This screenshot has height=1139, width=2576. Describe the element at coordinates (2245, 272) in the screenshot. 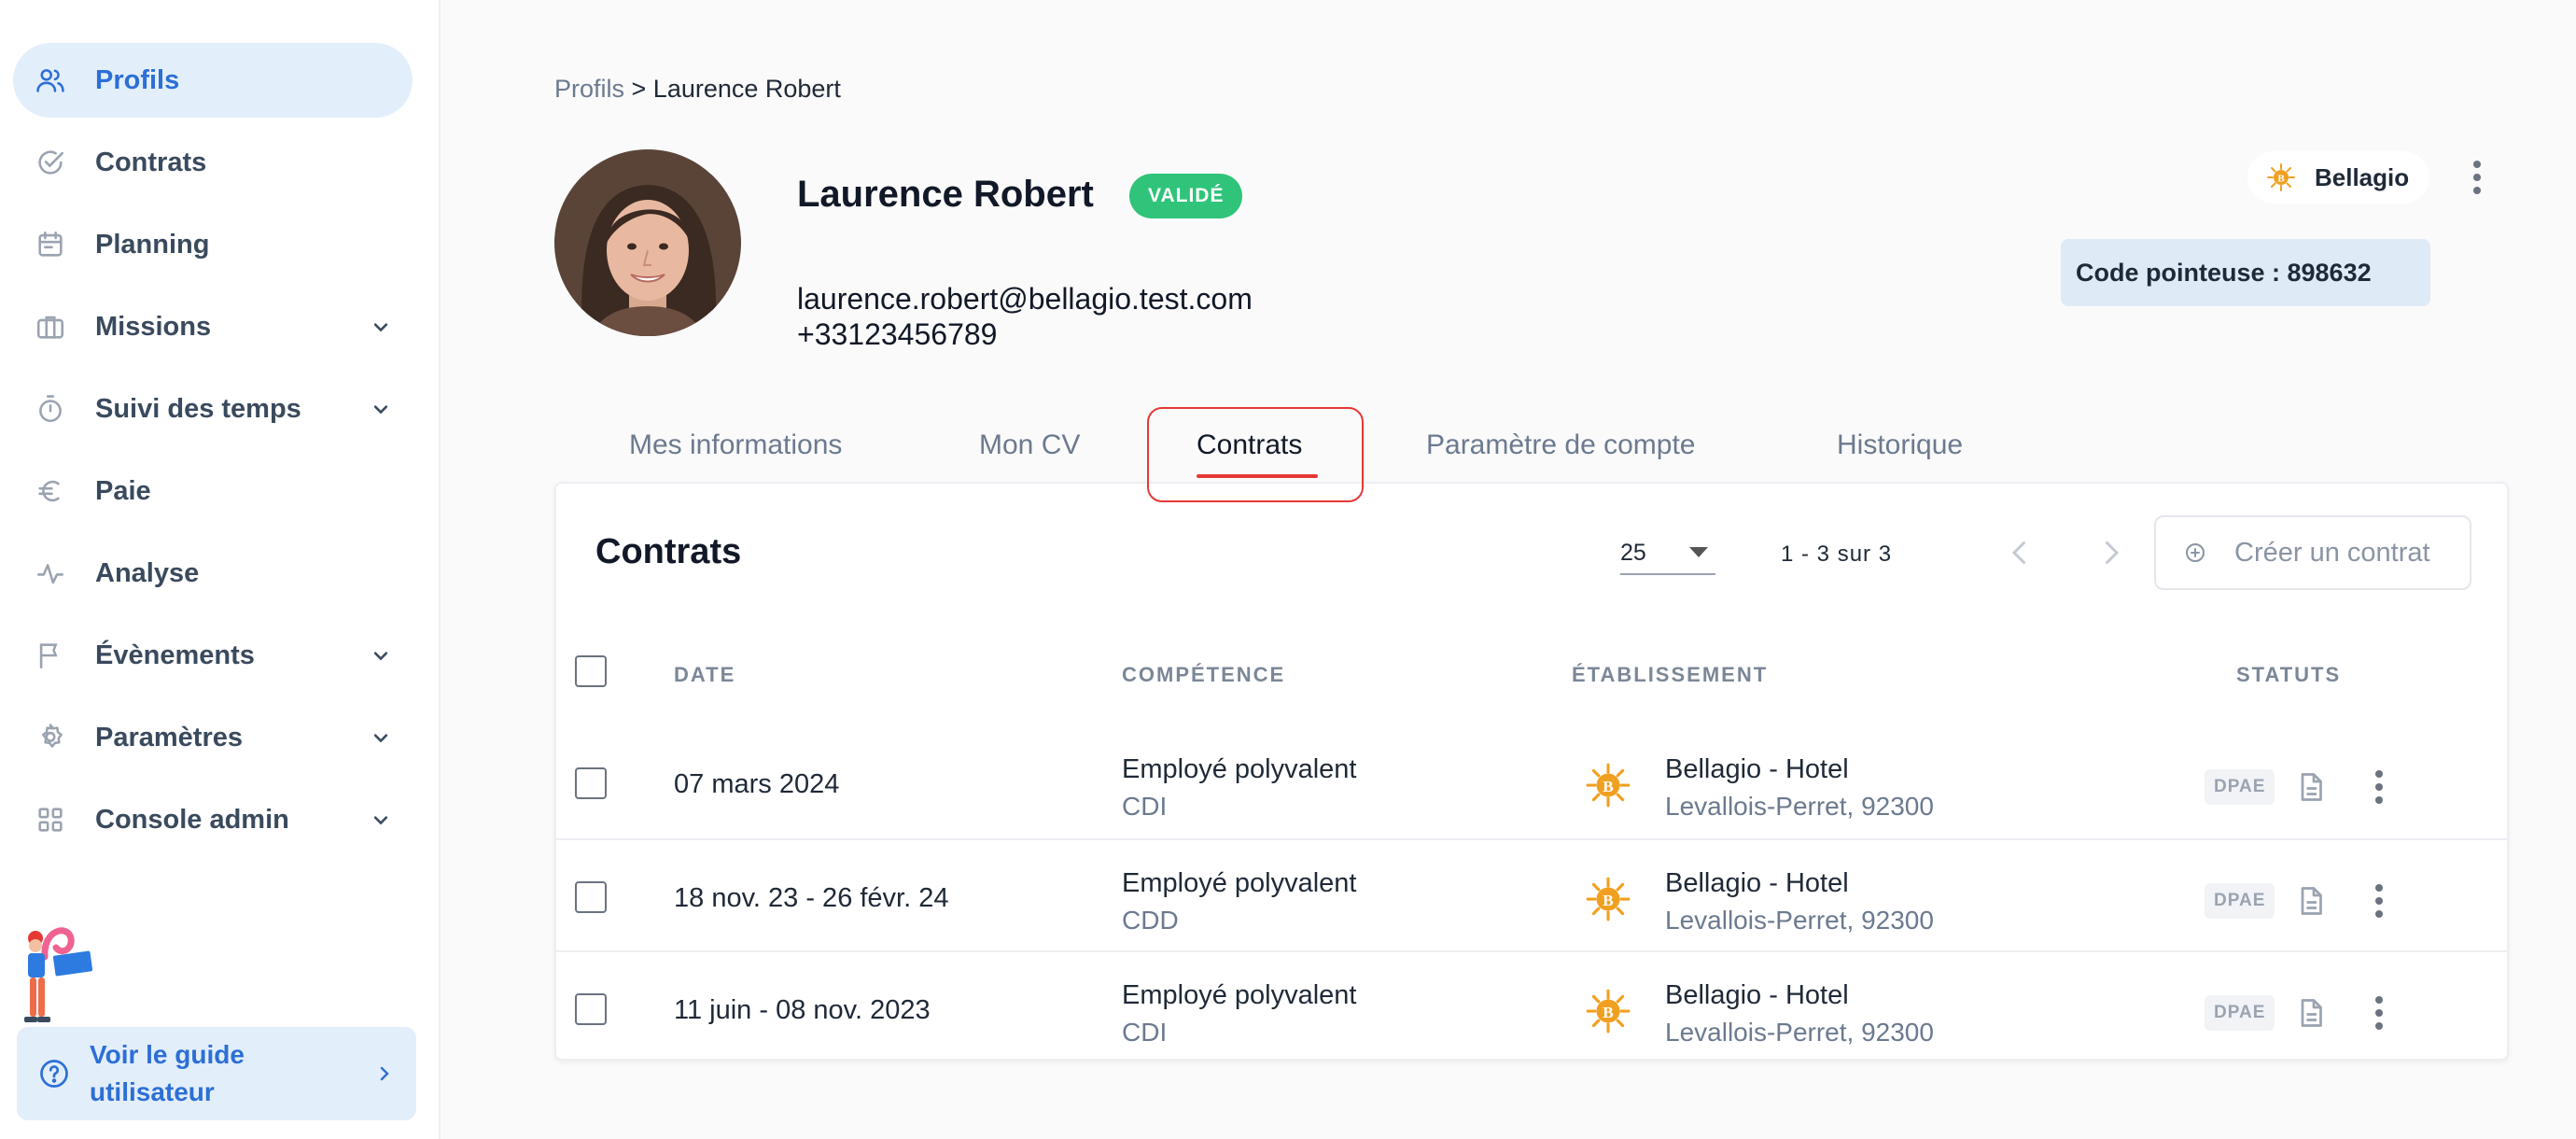

I see `code-pointeuse: Code pointeuse : 898632` at that location.